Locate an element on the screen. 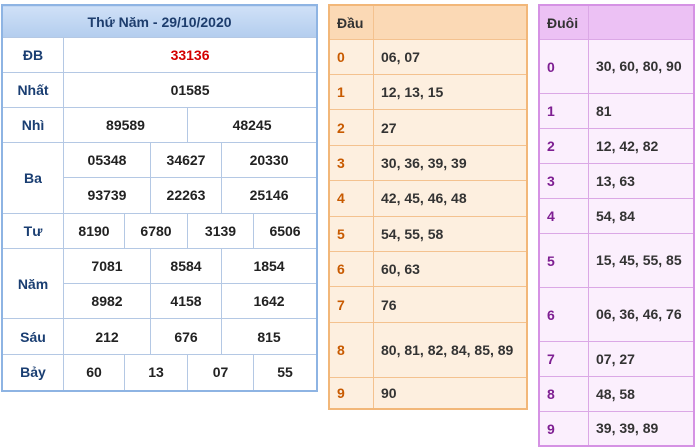 The width and height of the screenshot is (697, 447). prize-value-nhi: 89589 is located at coordinates (125, 125).